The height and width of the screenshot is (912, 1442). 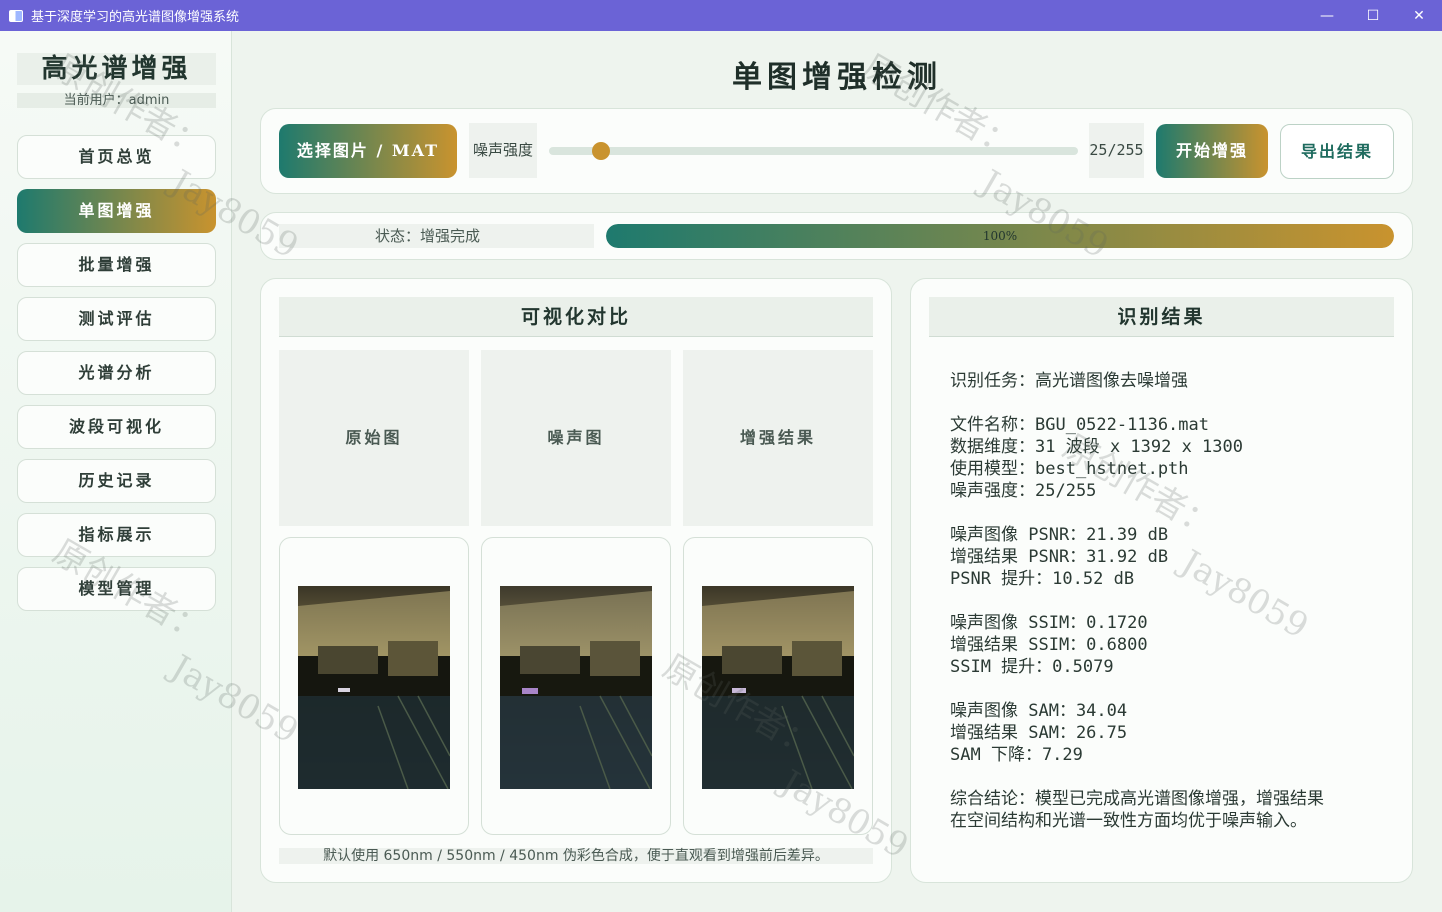 I want to click on noise-label: 噪声强度, so click(x=503, y=150).